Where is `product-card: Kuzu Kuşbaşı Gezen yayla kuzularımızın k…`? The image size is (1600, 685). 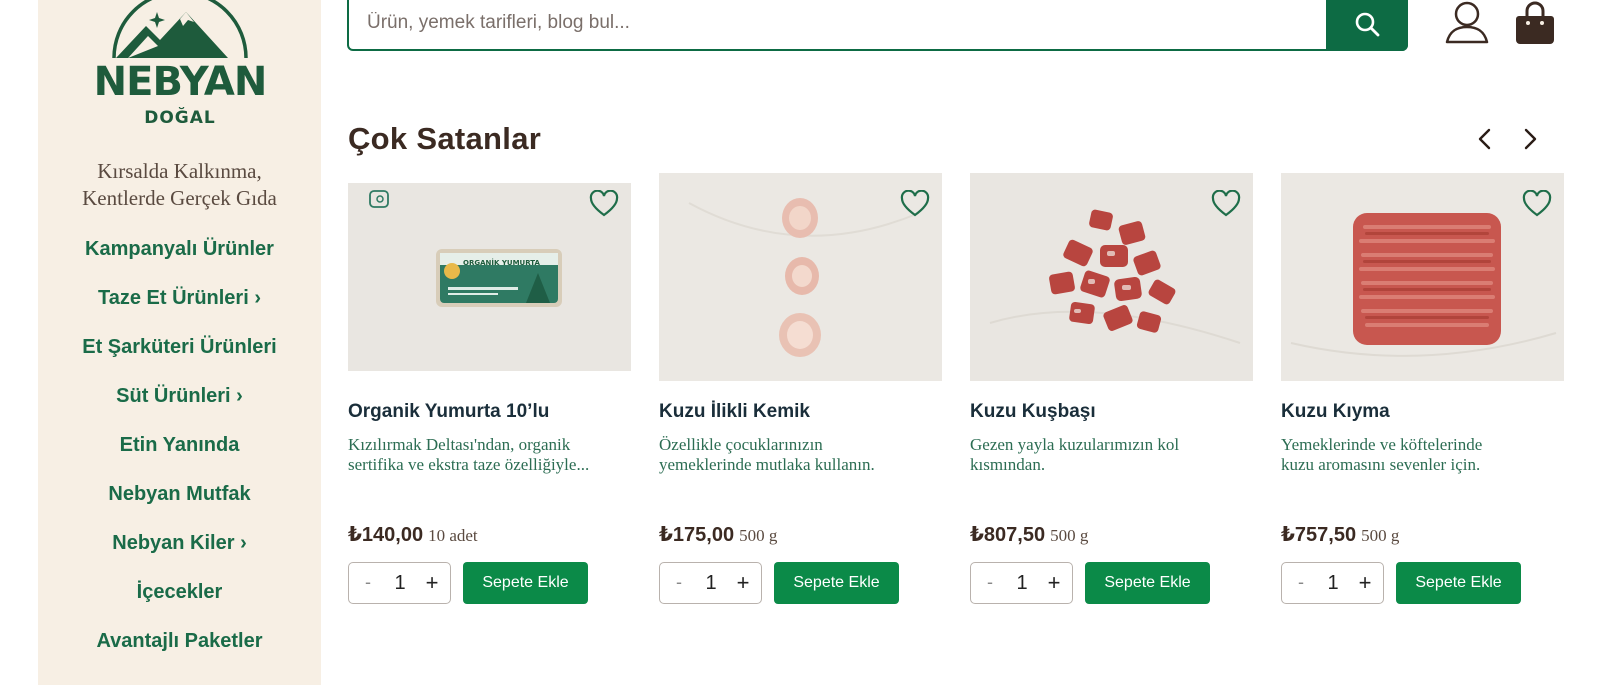 product-card: Kuzu Kuşbaşı Gezen yayla kuzularımızın k… is located at coordinates (1111, 393).